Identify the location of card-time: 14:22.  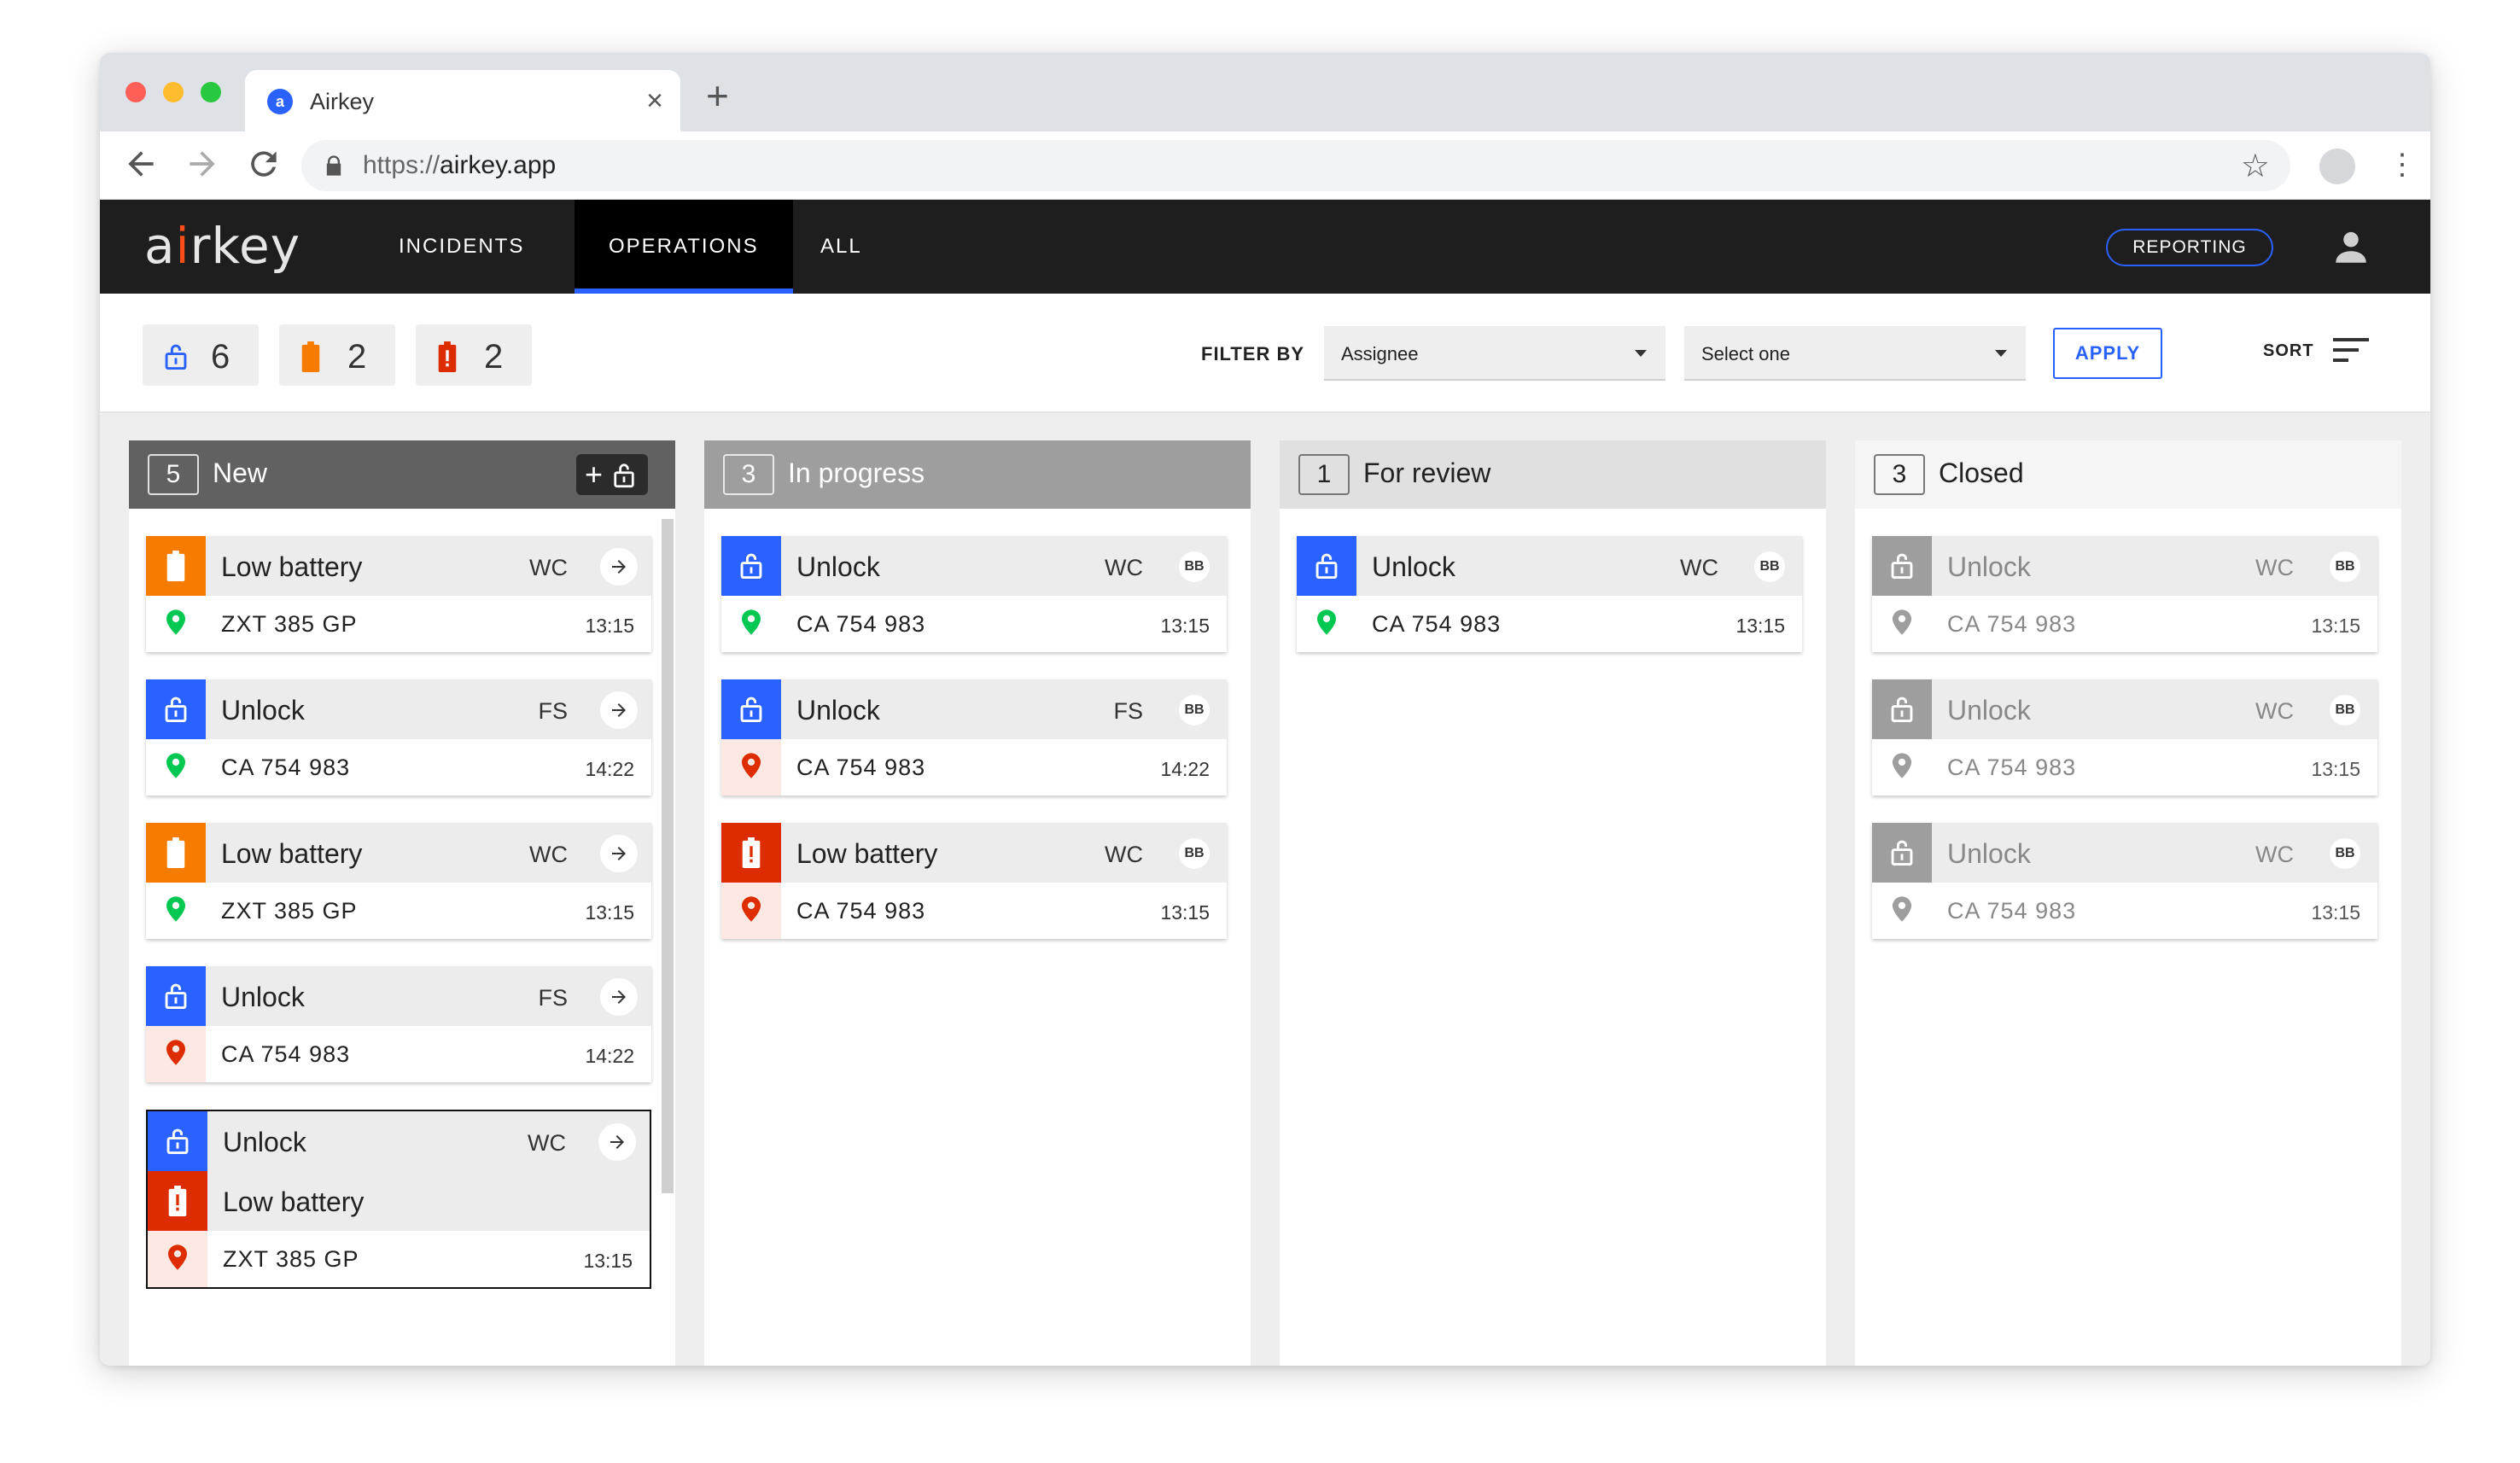
(609, 769).